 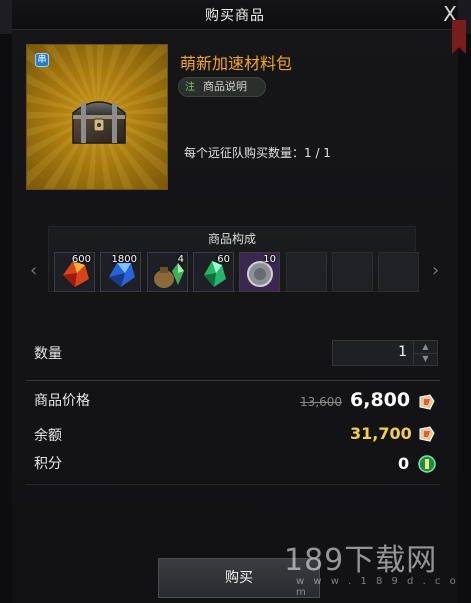 What do you see at coordinates (361, 560) in the screenshot?
I see `watermark-text: 189下载网` at bounding box center [361, 560].